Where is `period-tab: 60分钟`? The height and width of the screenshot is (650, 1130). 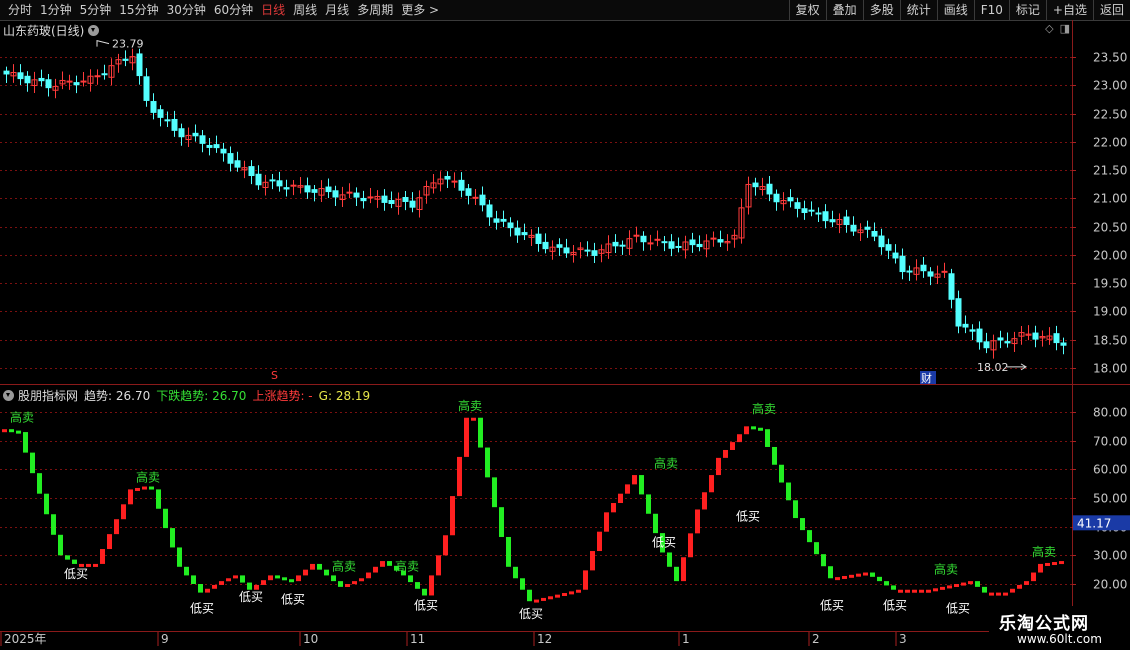 period-tab: 60分钟 is located at coordinates (233, 10).